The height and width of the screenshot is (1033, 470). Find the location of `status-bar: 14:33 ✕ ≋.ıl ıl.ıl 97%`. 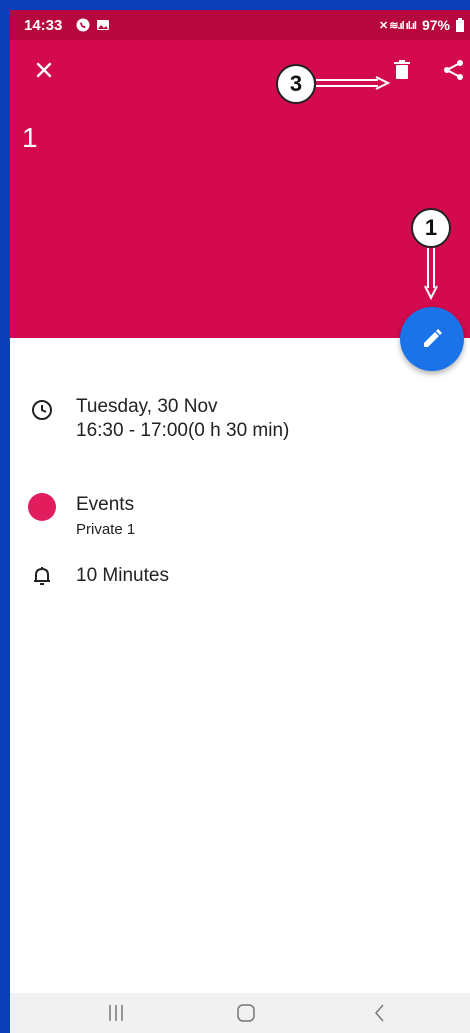

status-bar: 14:33 ✕ ≋.ıl ıl.ıl 97% is located at coordinates (240, 25).